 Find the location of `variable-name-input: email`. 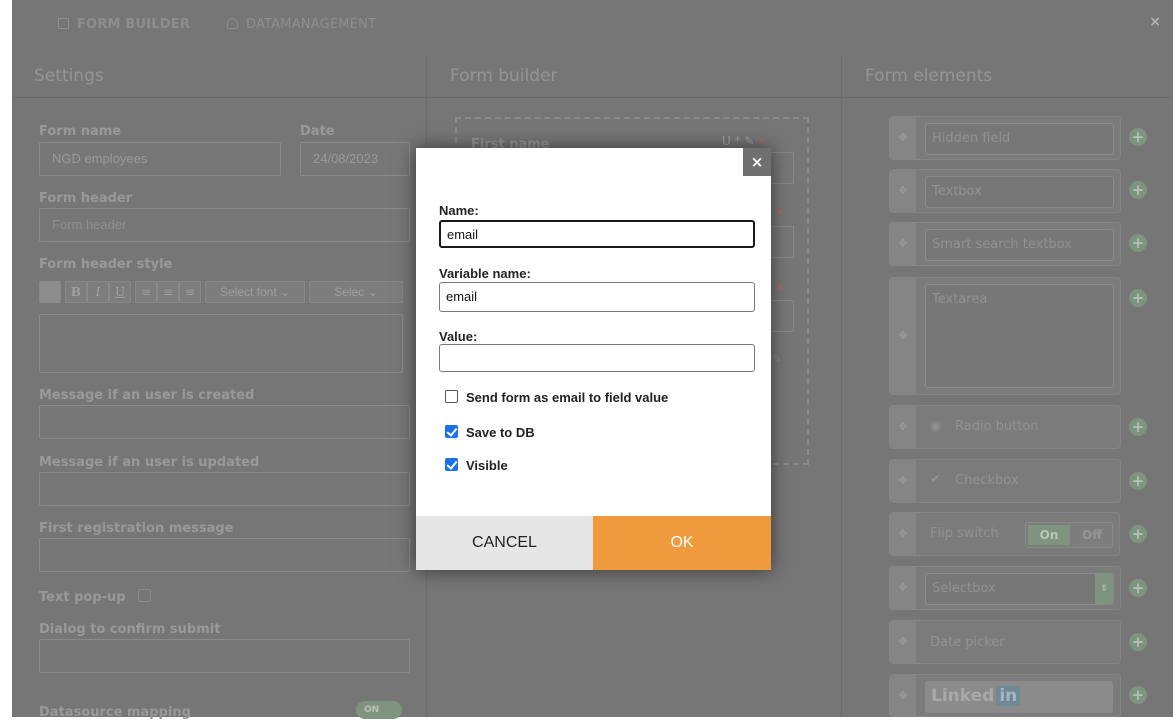

variable-name-input: email is located at coordinates (597, 297).